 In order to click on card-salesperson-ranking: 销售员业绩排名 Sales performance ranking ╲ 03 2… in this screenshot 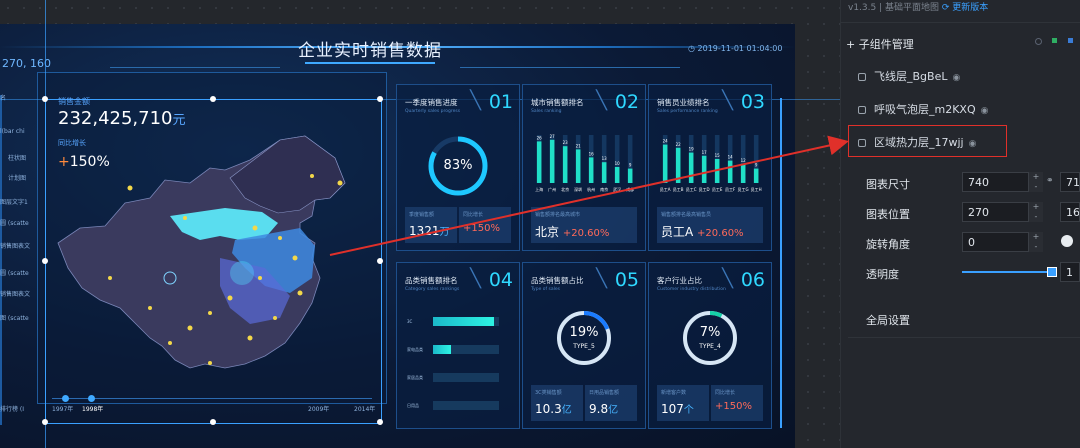, I will do `click(710, 167)`.